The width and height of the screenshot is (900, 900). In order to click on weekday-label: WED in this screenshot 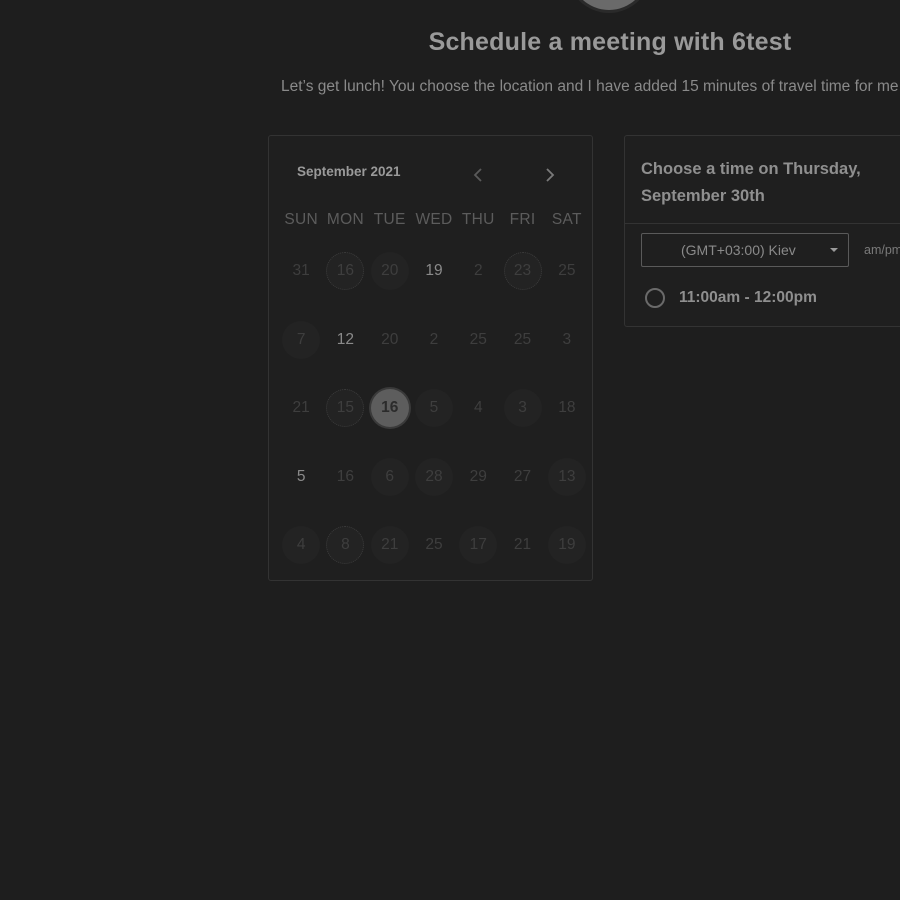, I will do `click(434, 219)`.